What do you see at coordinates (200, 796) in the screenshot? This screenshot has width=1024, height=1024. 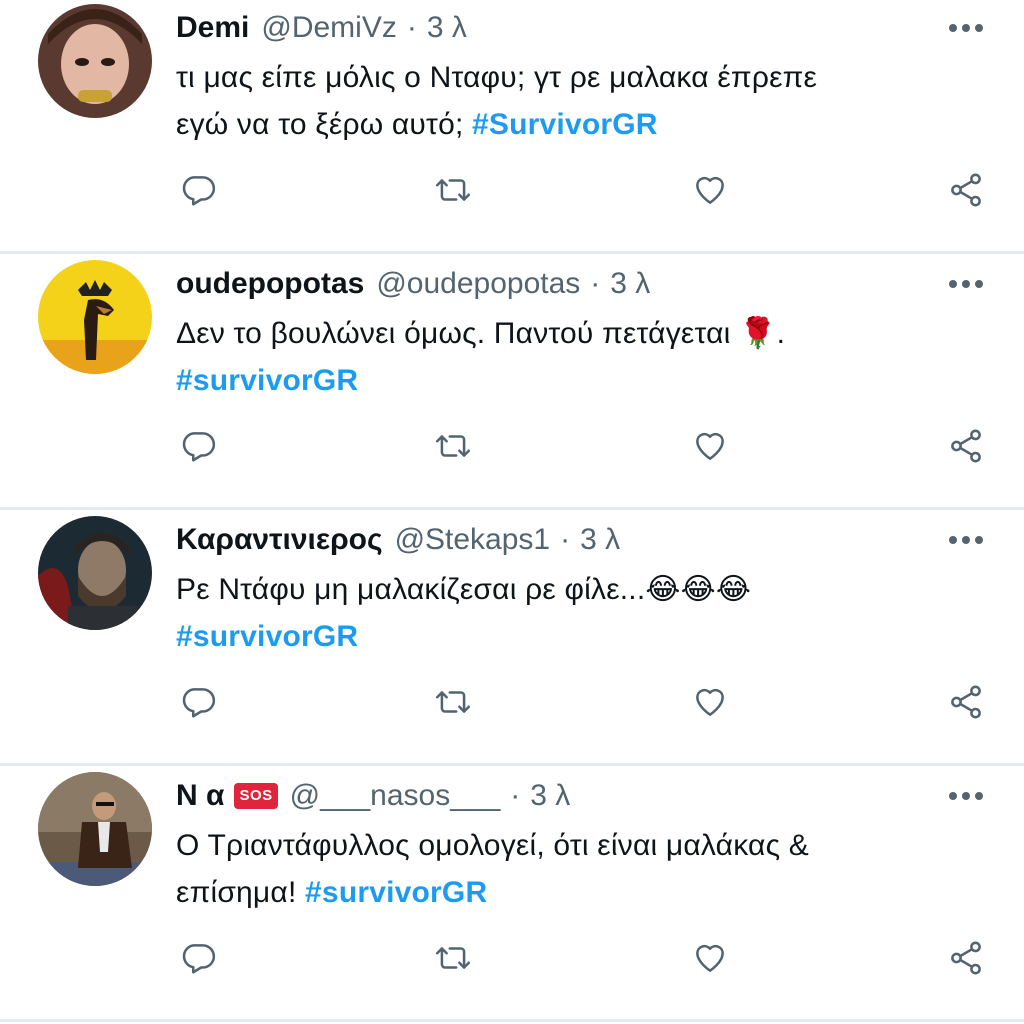 I see `display-name: Ν α` at bounding box center [200, 796].